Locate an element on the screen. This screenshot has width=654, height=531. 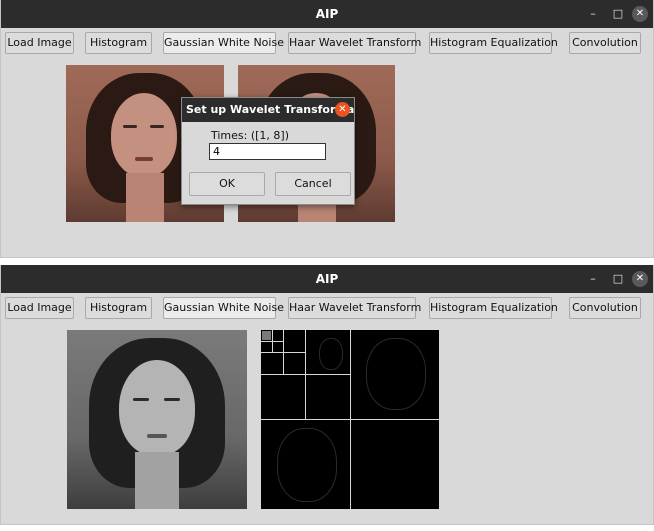
ok-button: OK is located at coordinates (227, 184).